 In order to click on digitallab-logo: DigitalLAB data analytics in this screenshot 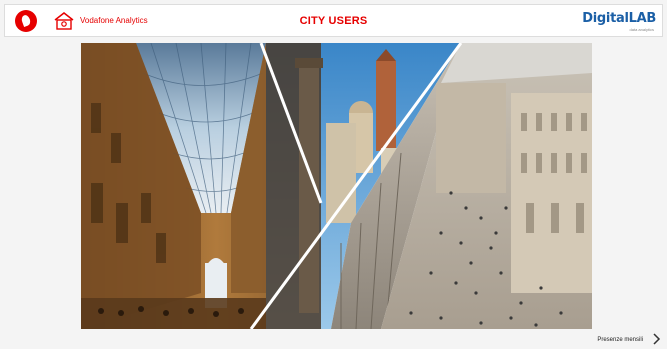, I will do `click(619, 22)`.